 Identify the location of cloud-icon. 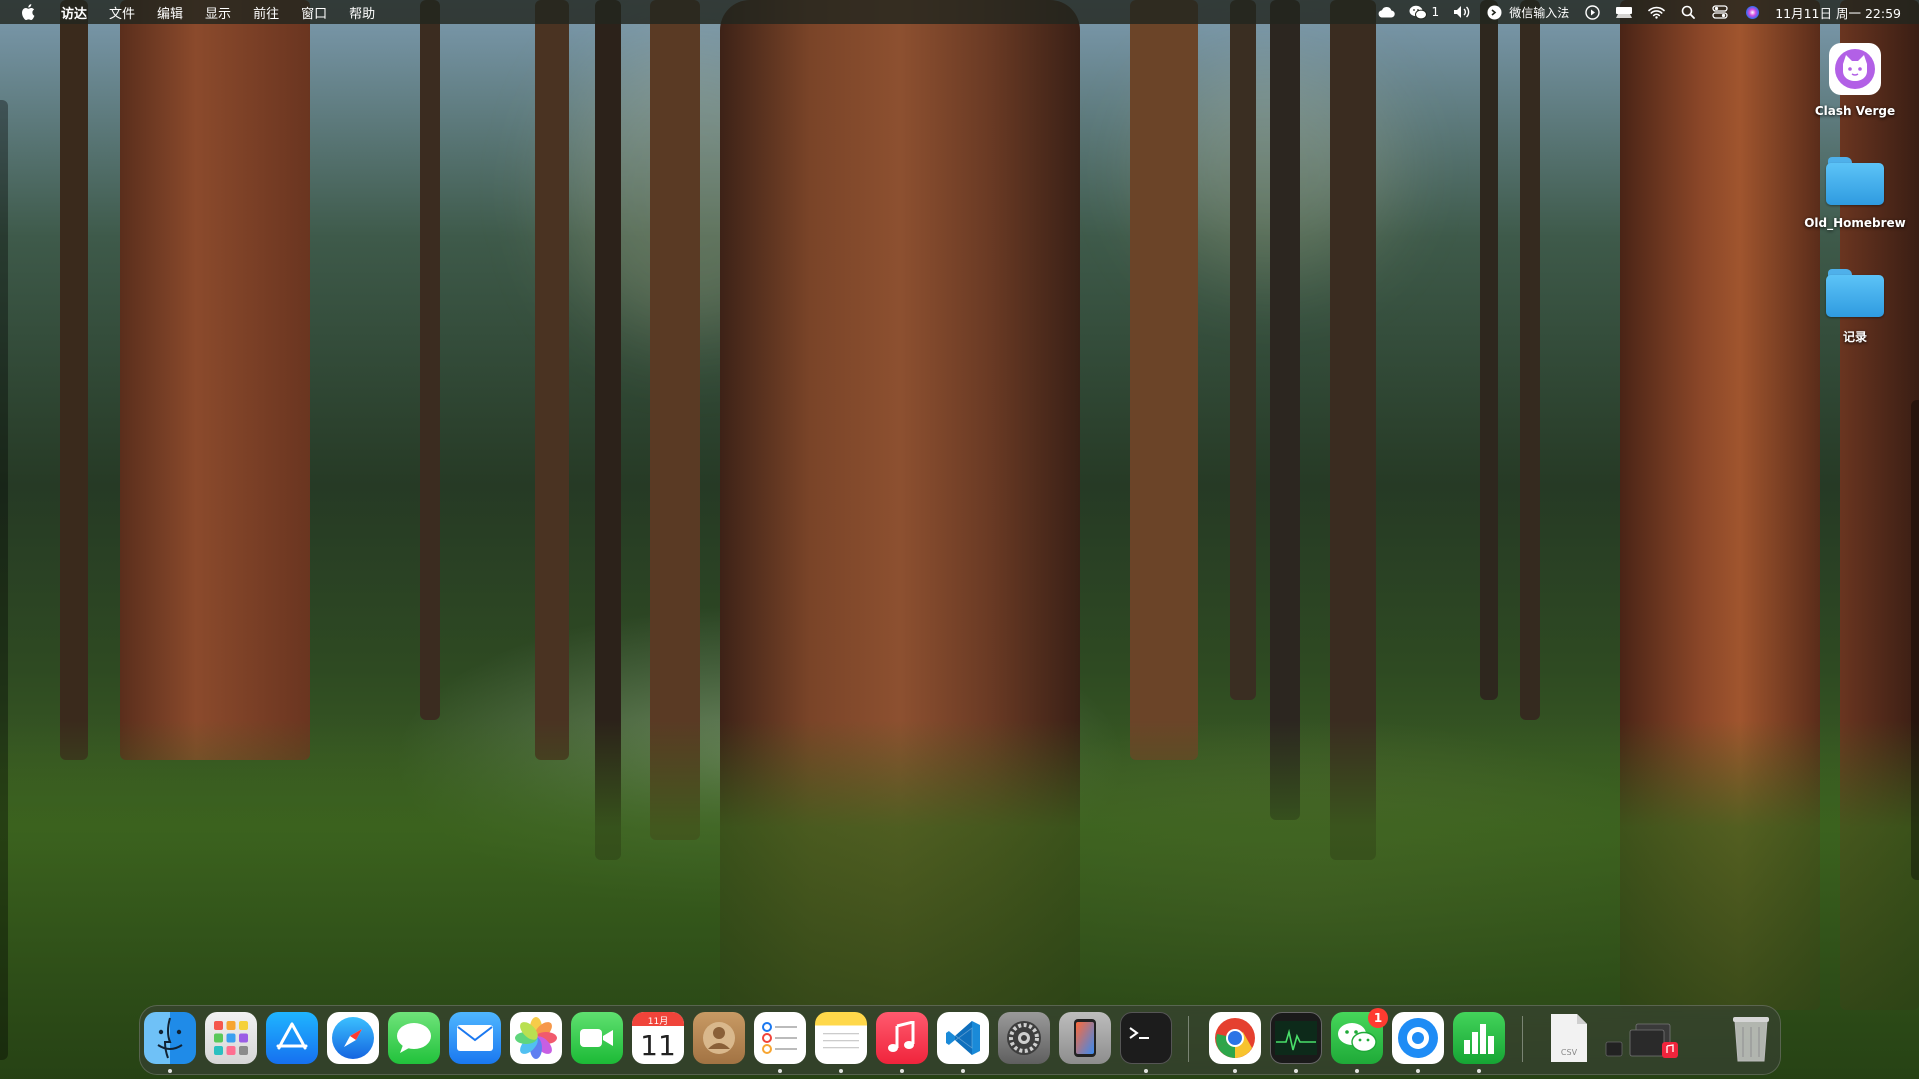
(1386, 12).